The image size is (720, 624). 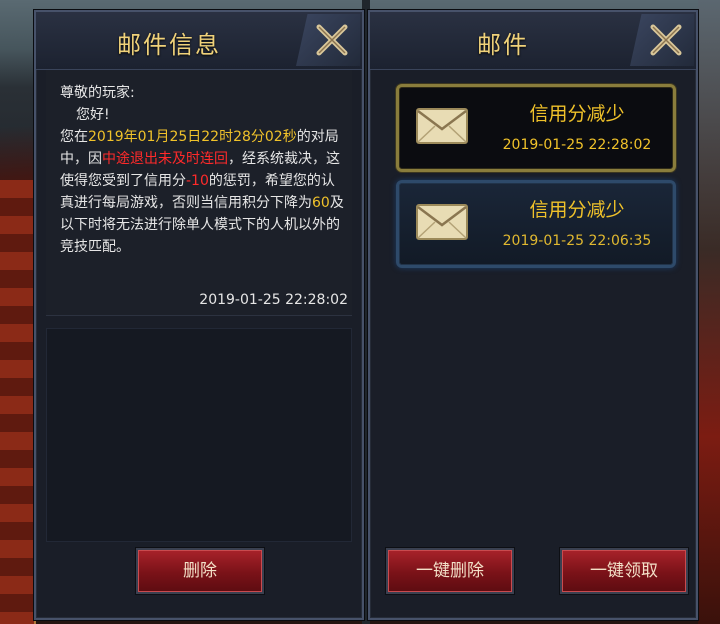 I want to click on message-penalty-highlight: -10, so click(x=197, y=181).